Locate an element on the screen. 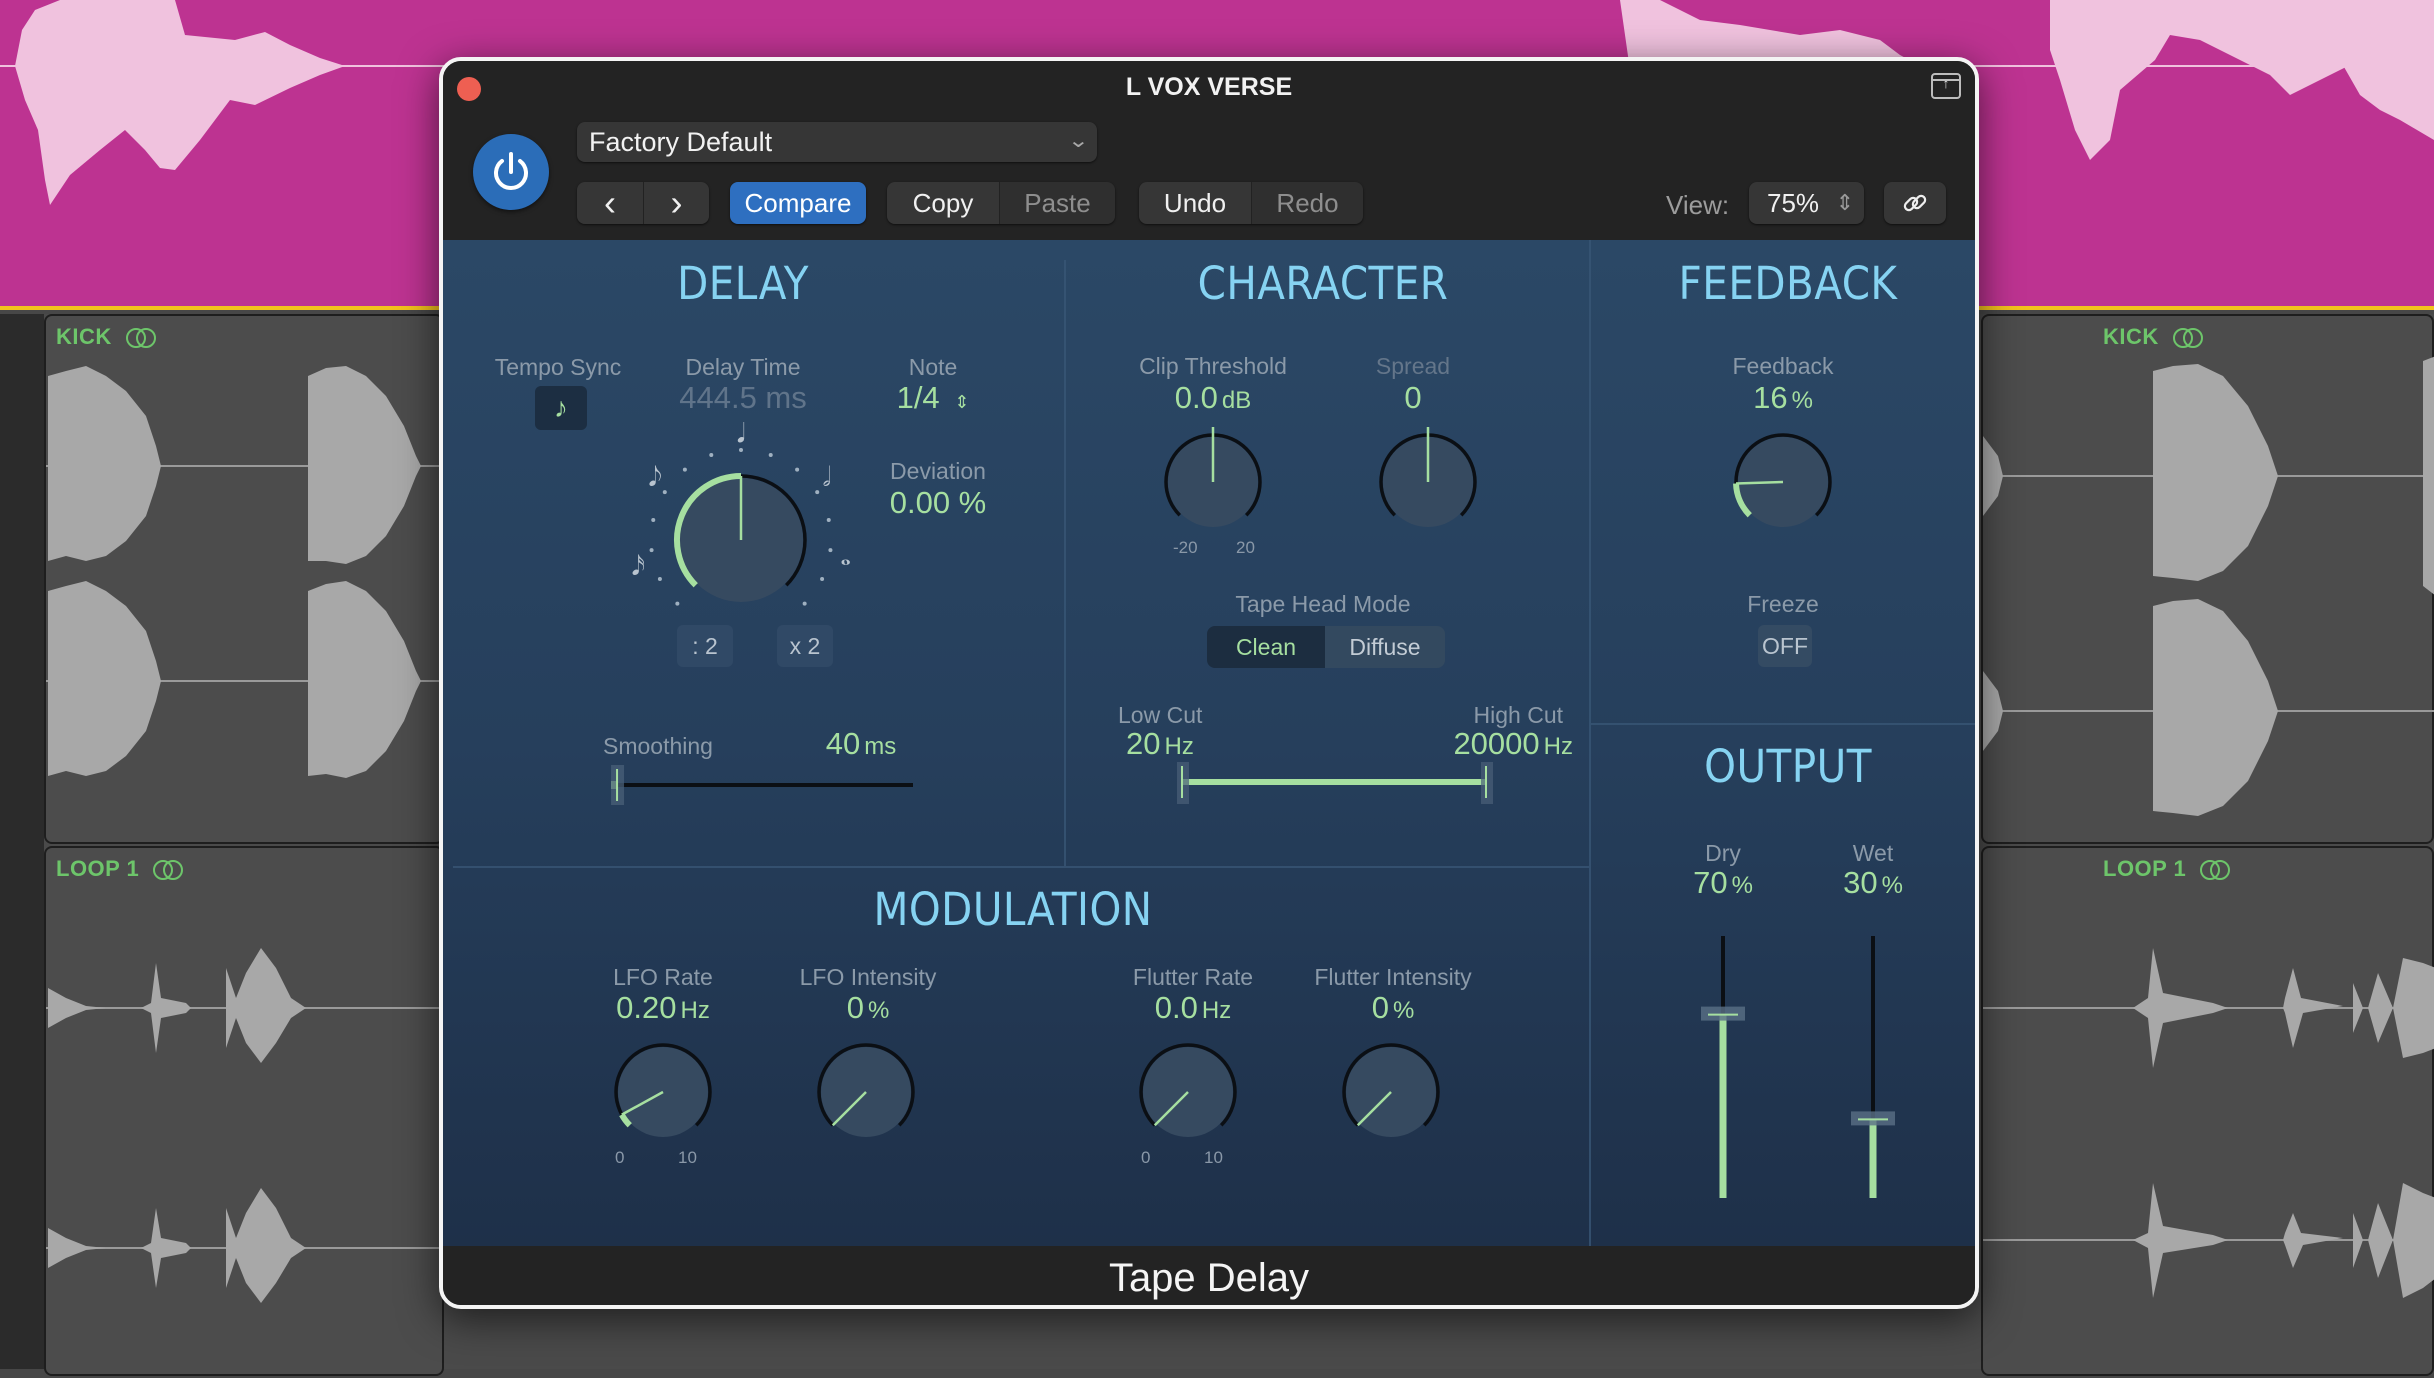 Image resolution: width=2434 pixels, height=1378 pixels. tempo-sync-button: ♪ is located at coordinates (561, 408).